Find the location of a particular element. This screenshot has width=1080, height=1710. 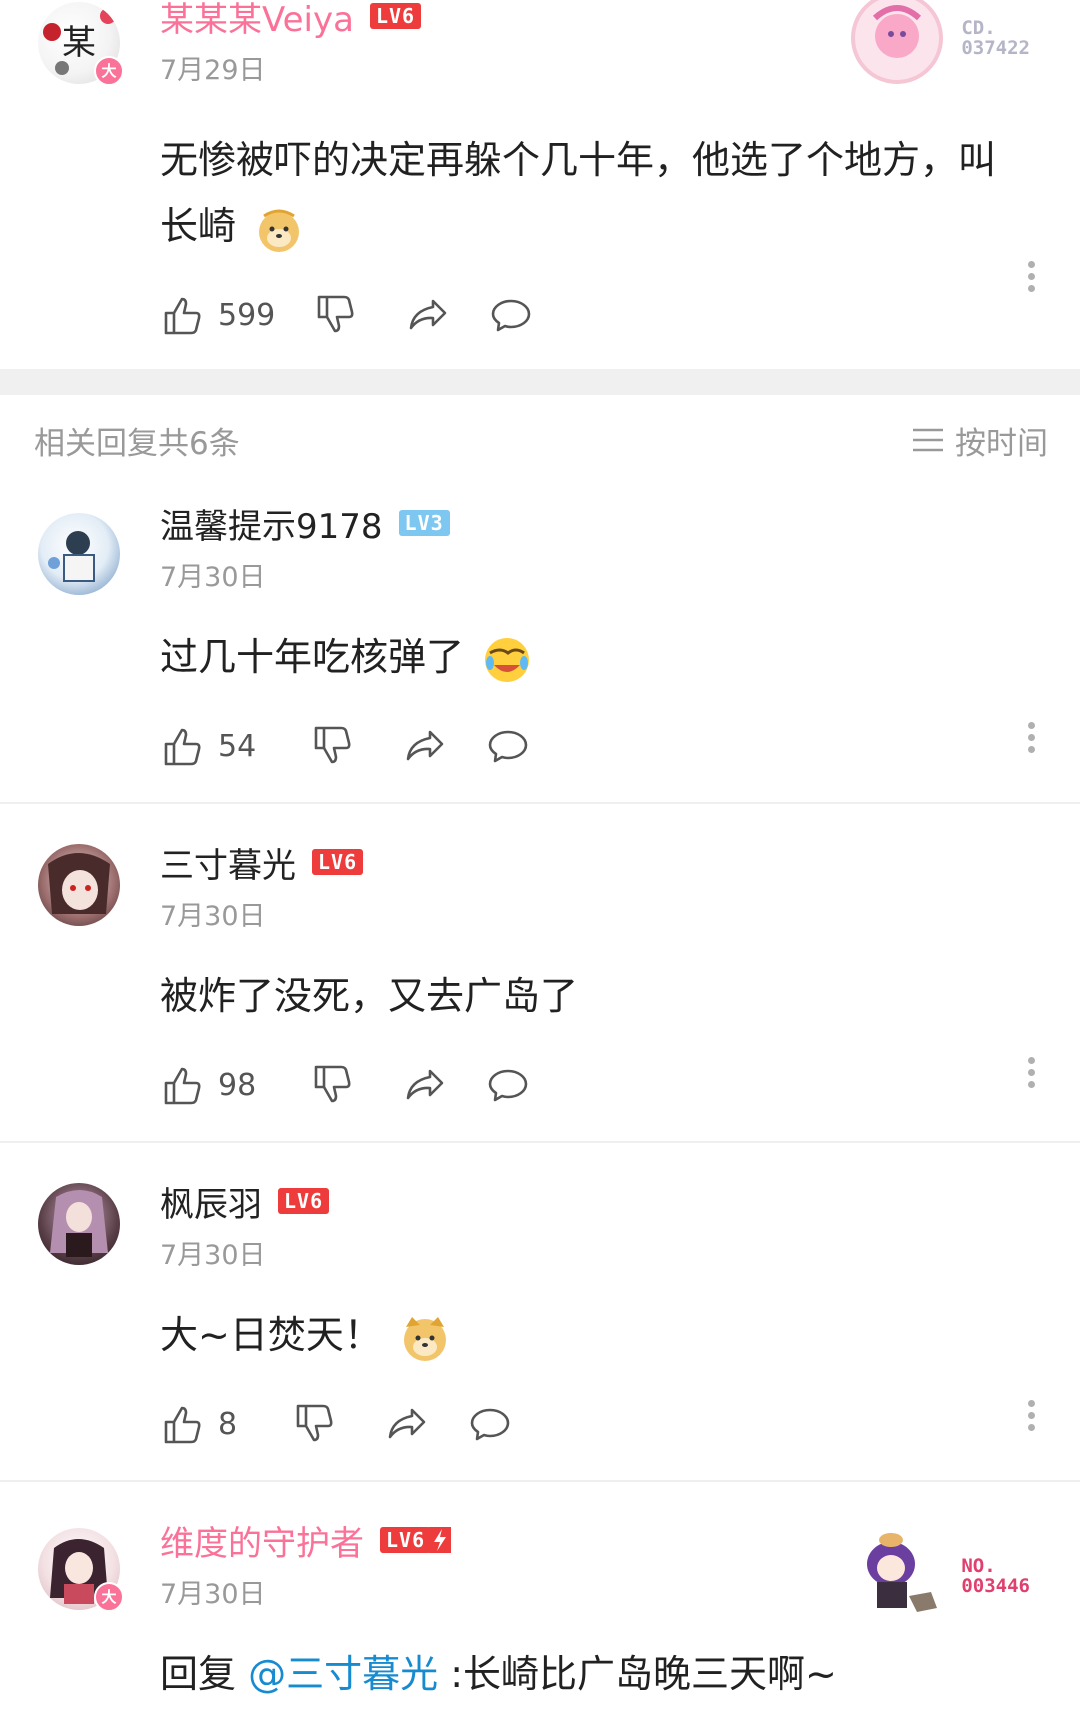

comment-content: 过几十年吃核弹了 is located at coordinates (620, 657).